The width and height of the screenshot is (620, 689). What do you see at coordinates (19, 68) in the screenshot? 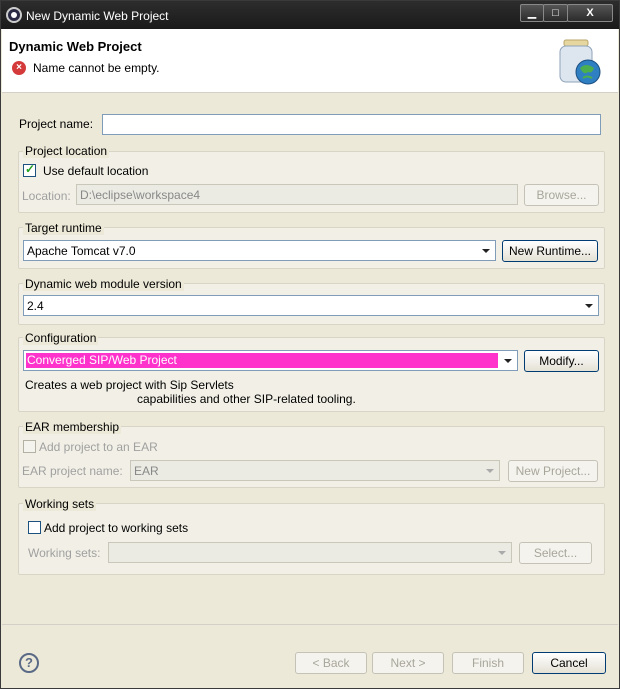
I see `error-icon: ×` at bounding box center [19, 68].